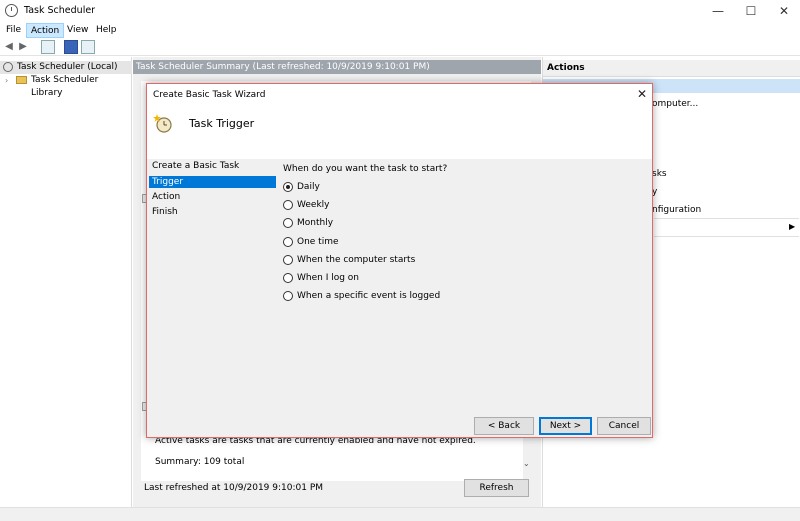 The height and width of the screenshot is (521, 800). Describe the element at coordinates (400, 514) in the screenshot. I see `status-bar` at that location.